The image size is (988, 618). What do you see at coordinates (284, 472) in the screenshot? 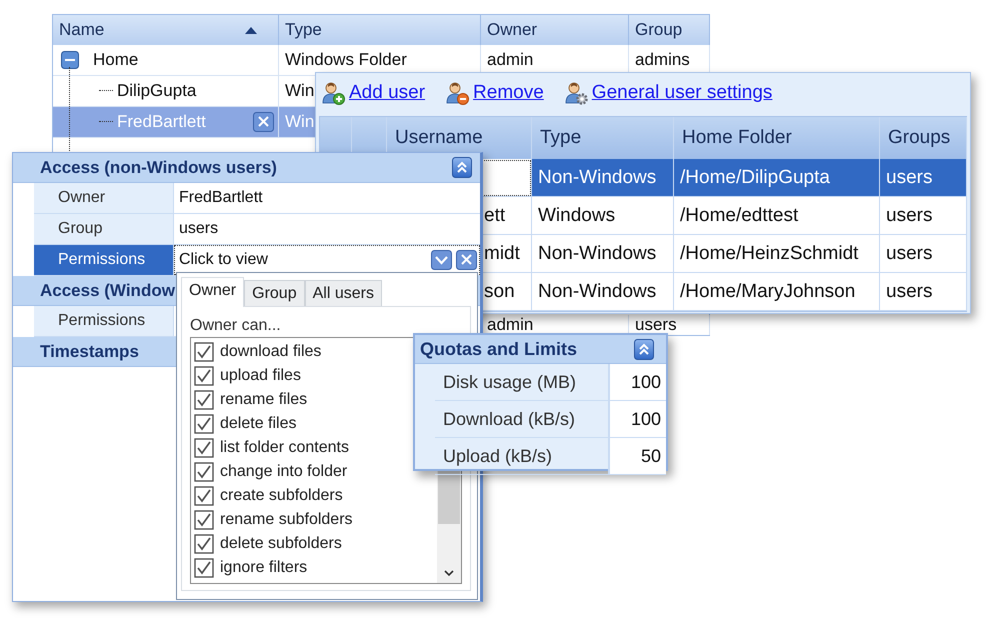
I see `checkbox-label: change into folder` at bounding box center [284, 472].